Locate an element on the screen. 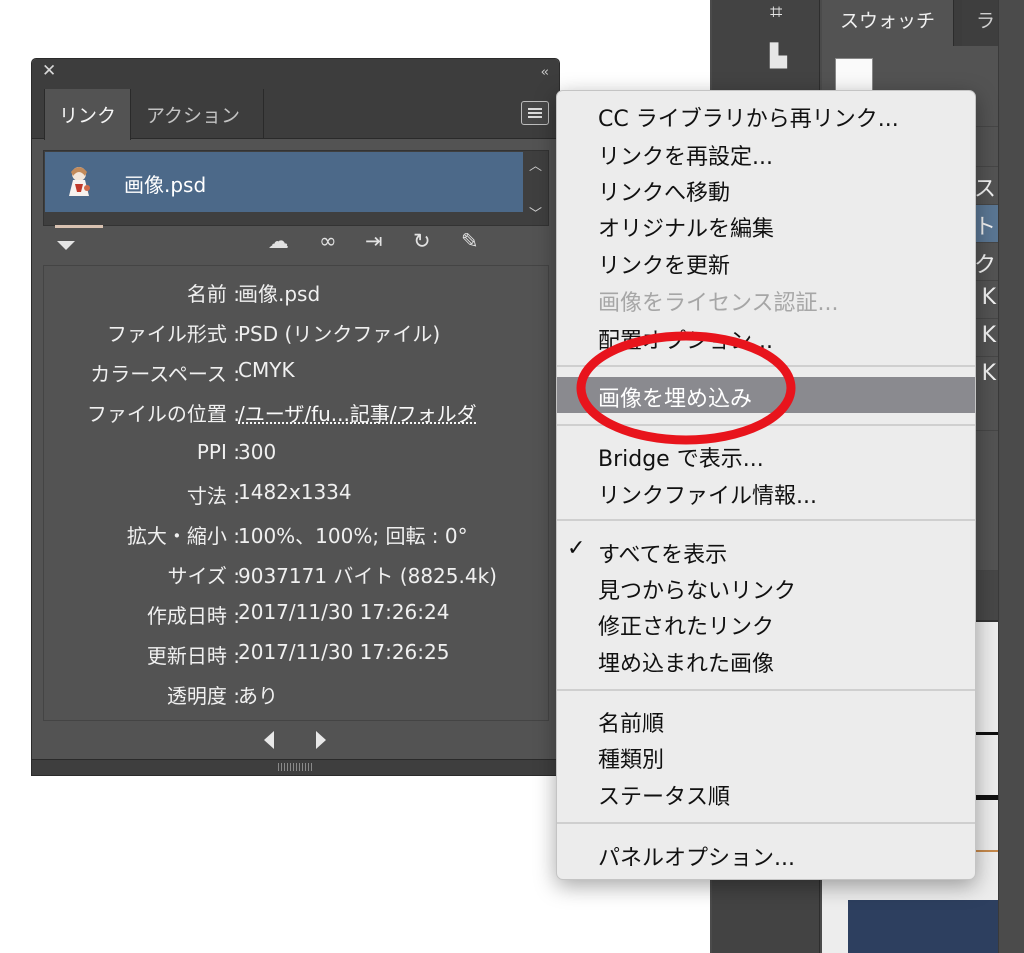  links-list: 画像.psd ︿ ﹀ is located at coordinates (296, 189).